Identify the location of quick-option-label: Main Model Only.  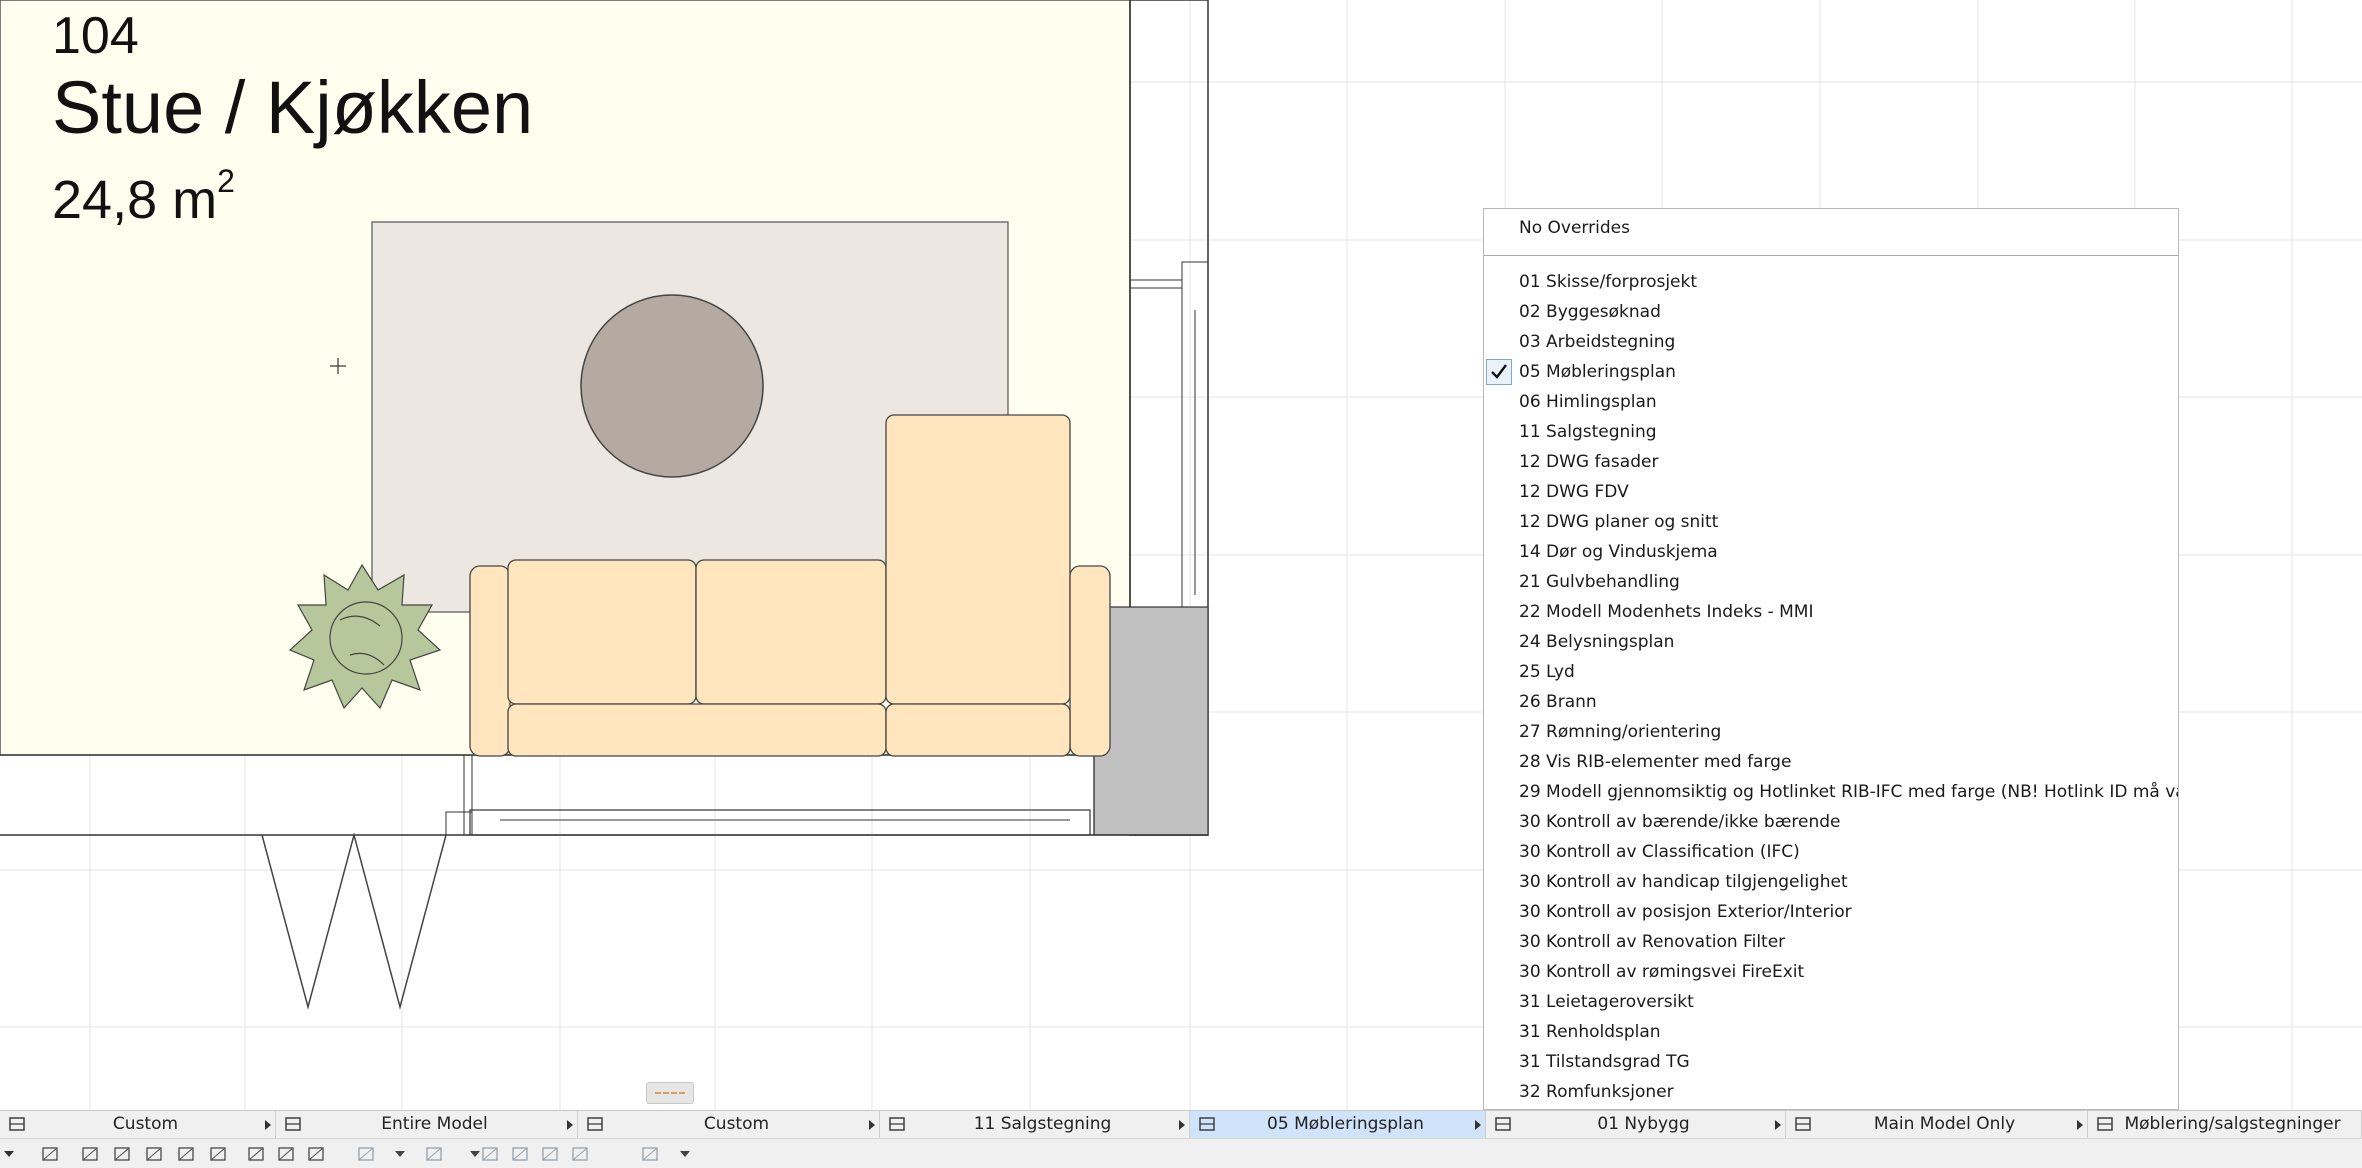
(1944, 1124).